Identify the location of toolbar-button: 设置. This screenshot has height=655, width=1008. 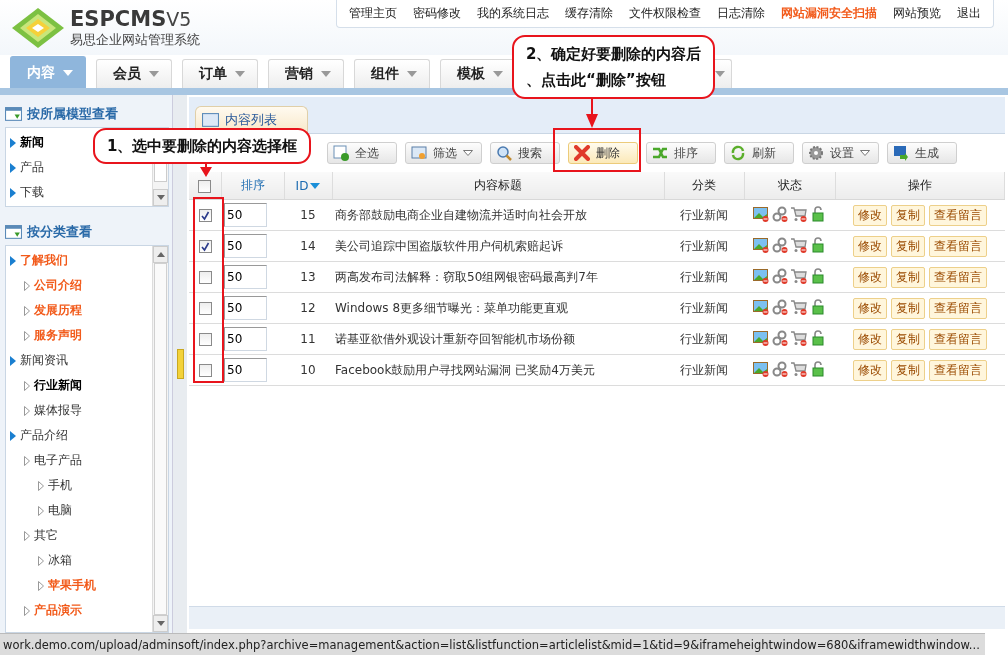
(840, 153).